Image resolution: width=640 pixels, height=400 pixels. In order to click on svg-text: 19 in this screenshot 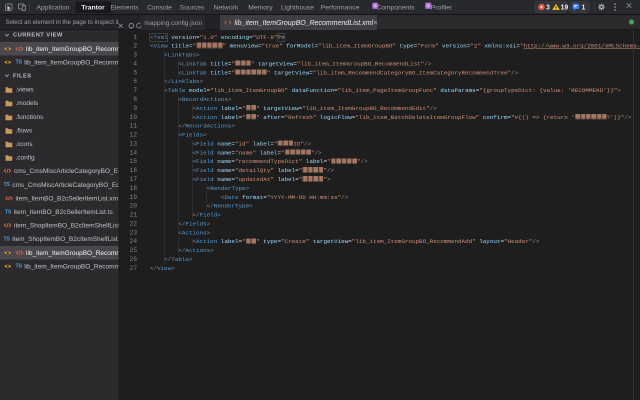, I will do `click(565, 8)`.